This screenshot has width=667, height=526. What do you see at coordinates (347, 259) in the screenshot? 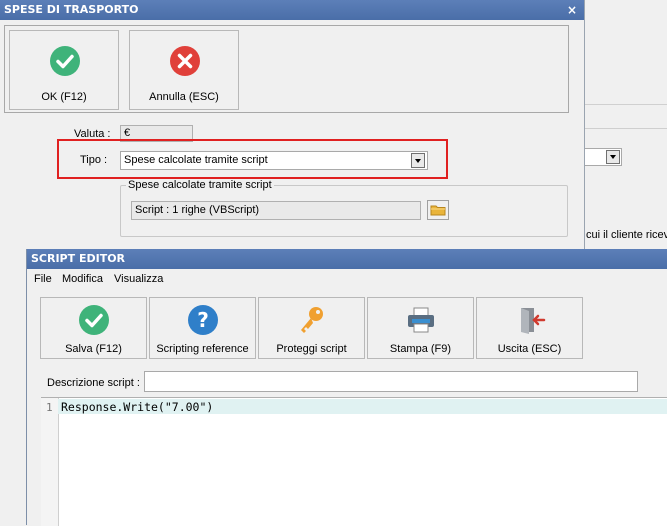
I see `editor-titlebar: SCRIPT EDITOR` at bounding box center [347, 259].